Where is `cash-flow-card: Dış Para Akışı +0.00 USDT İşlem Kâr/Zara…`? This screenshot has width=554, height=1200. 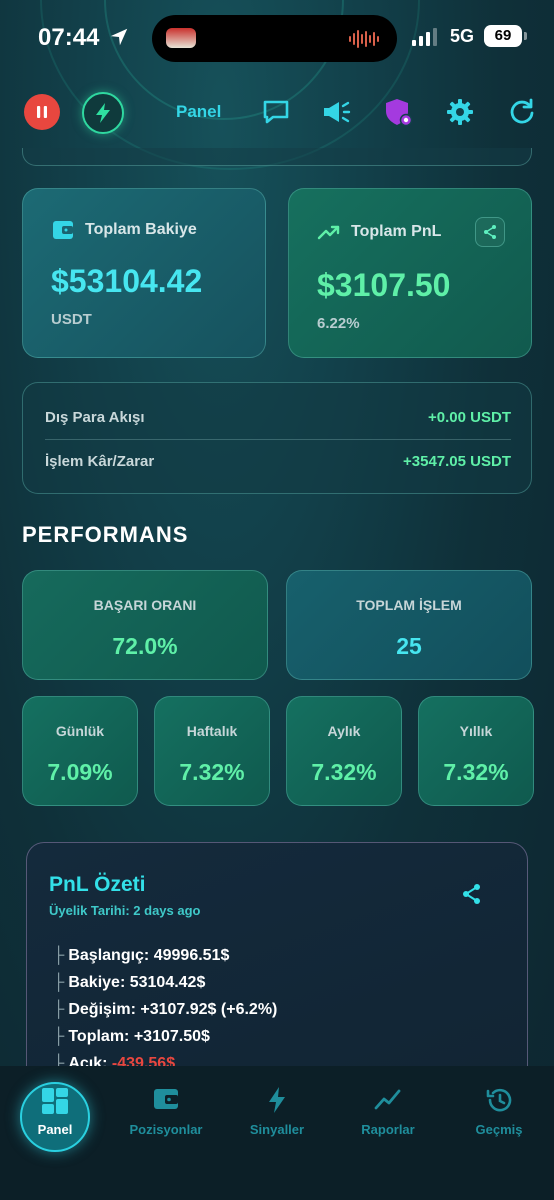
cash-flow-card: Dış Para Akışı +0.00 USDT İşlem Kâr/Zara… is located at coordinates (277, 438).